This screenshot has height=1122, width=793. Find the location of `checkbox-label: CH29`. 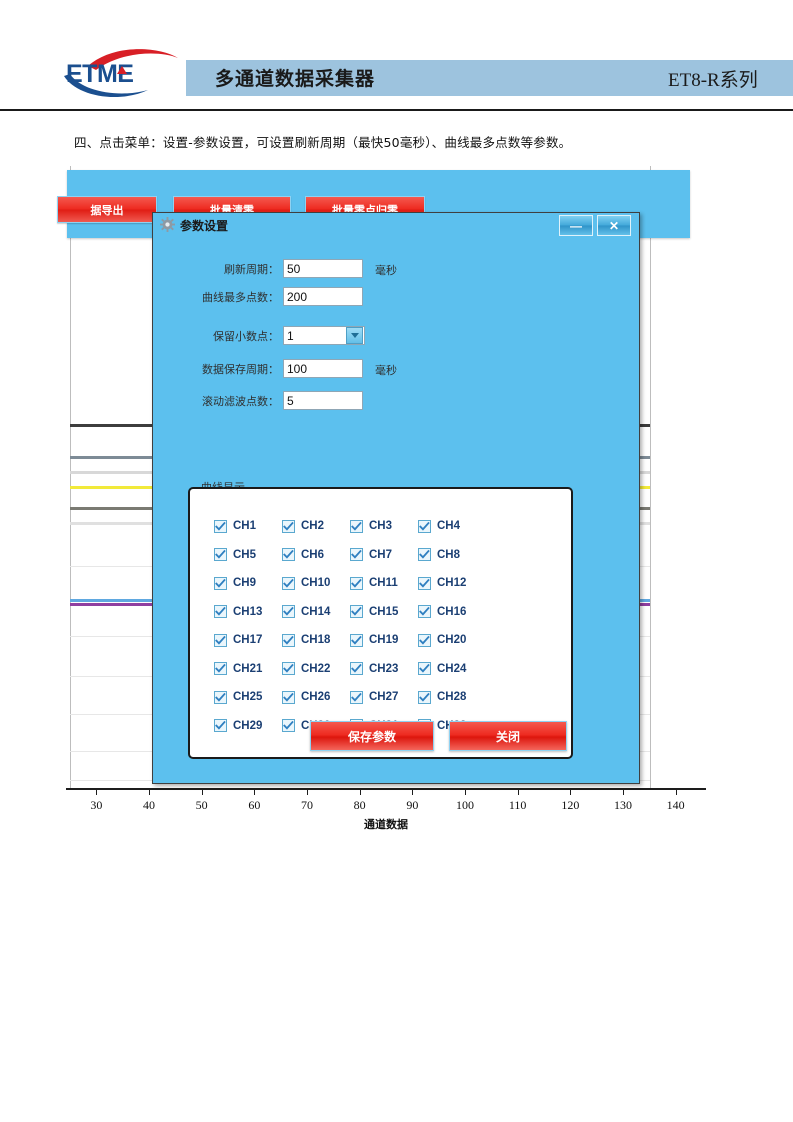

checkbox-label: CH29 is located at coordinates (248, 725).